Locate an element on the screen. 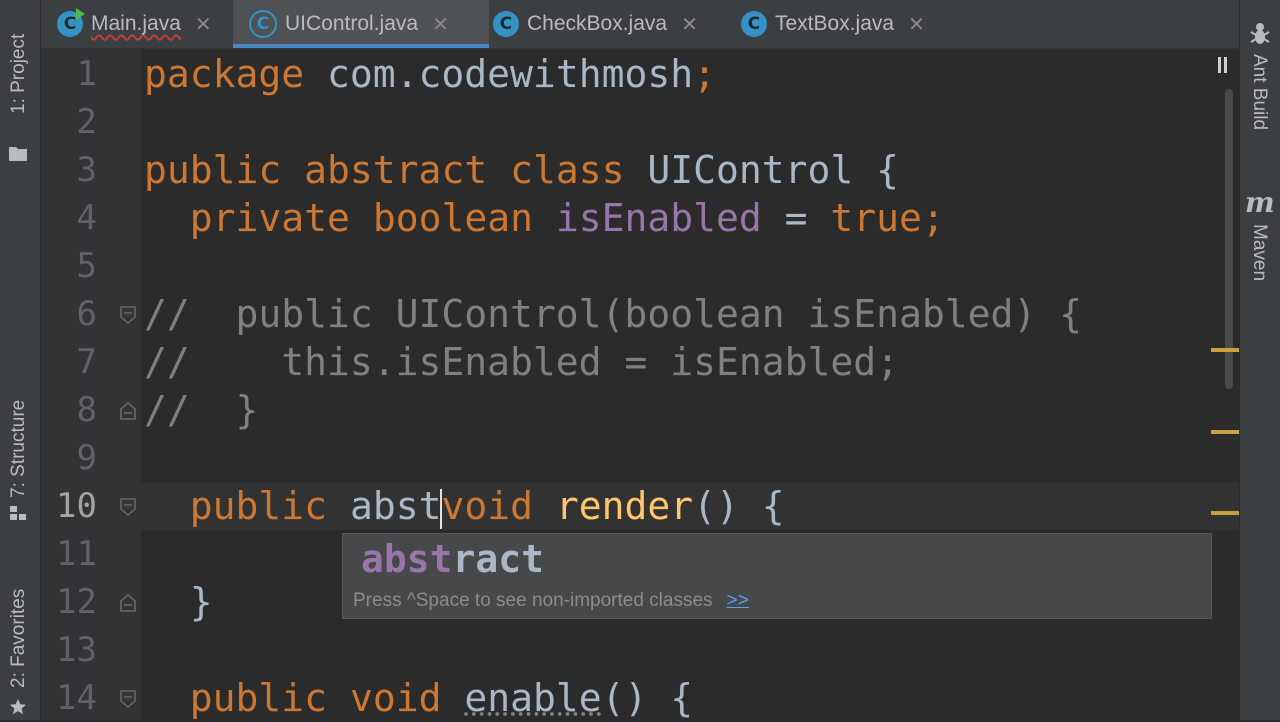 The height and width of the screenshot is (722, 1280). line-number: 5 is located at coordinates (86, 266).